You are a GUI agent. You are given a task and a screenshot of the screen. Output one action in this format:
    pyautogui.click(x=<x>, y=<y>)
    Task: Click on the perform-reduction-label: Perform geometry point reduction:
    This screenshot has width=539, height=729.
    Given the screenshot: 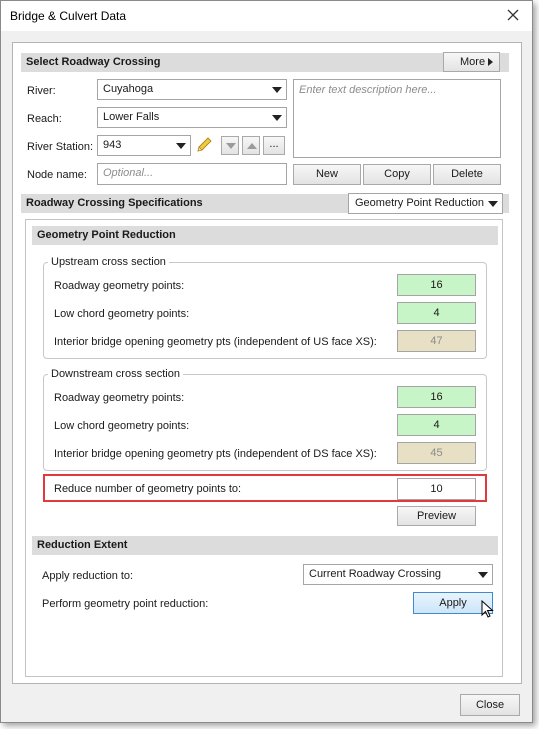 What is the action you would take?
    pyautogui.click(x=125, y=604)
    